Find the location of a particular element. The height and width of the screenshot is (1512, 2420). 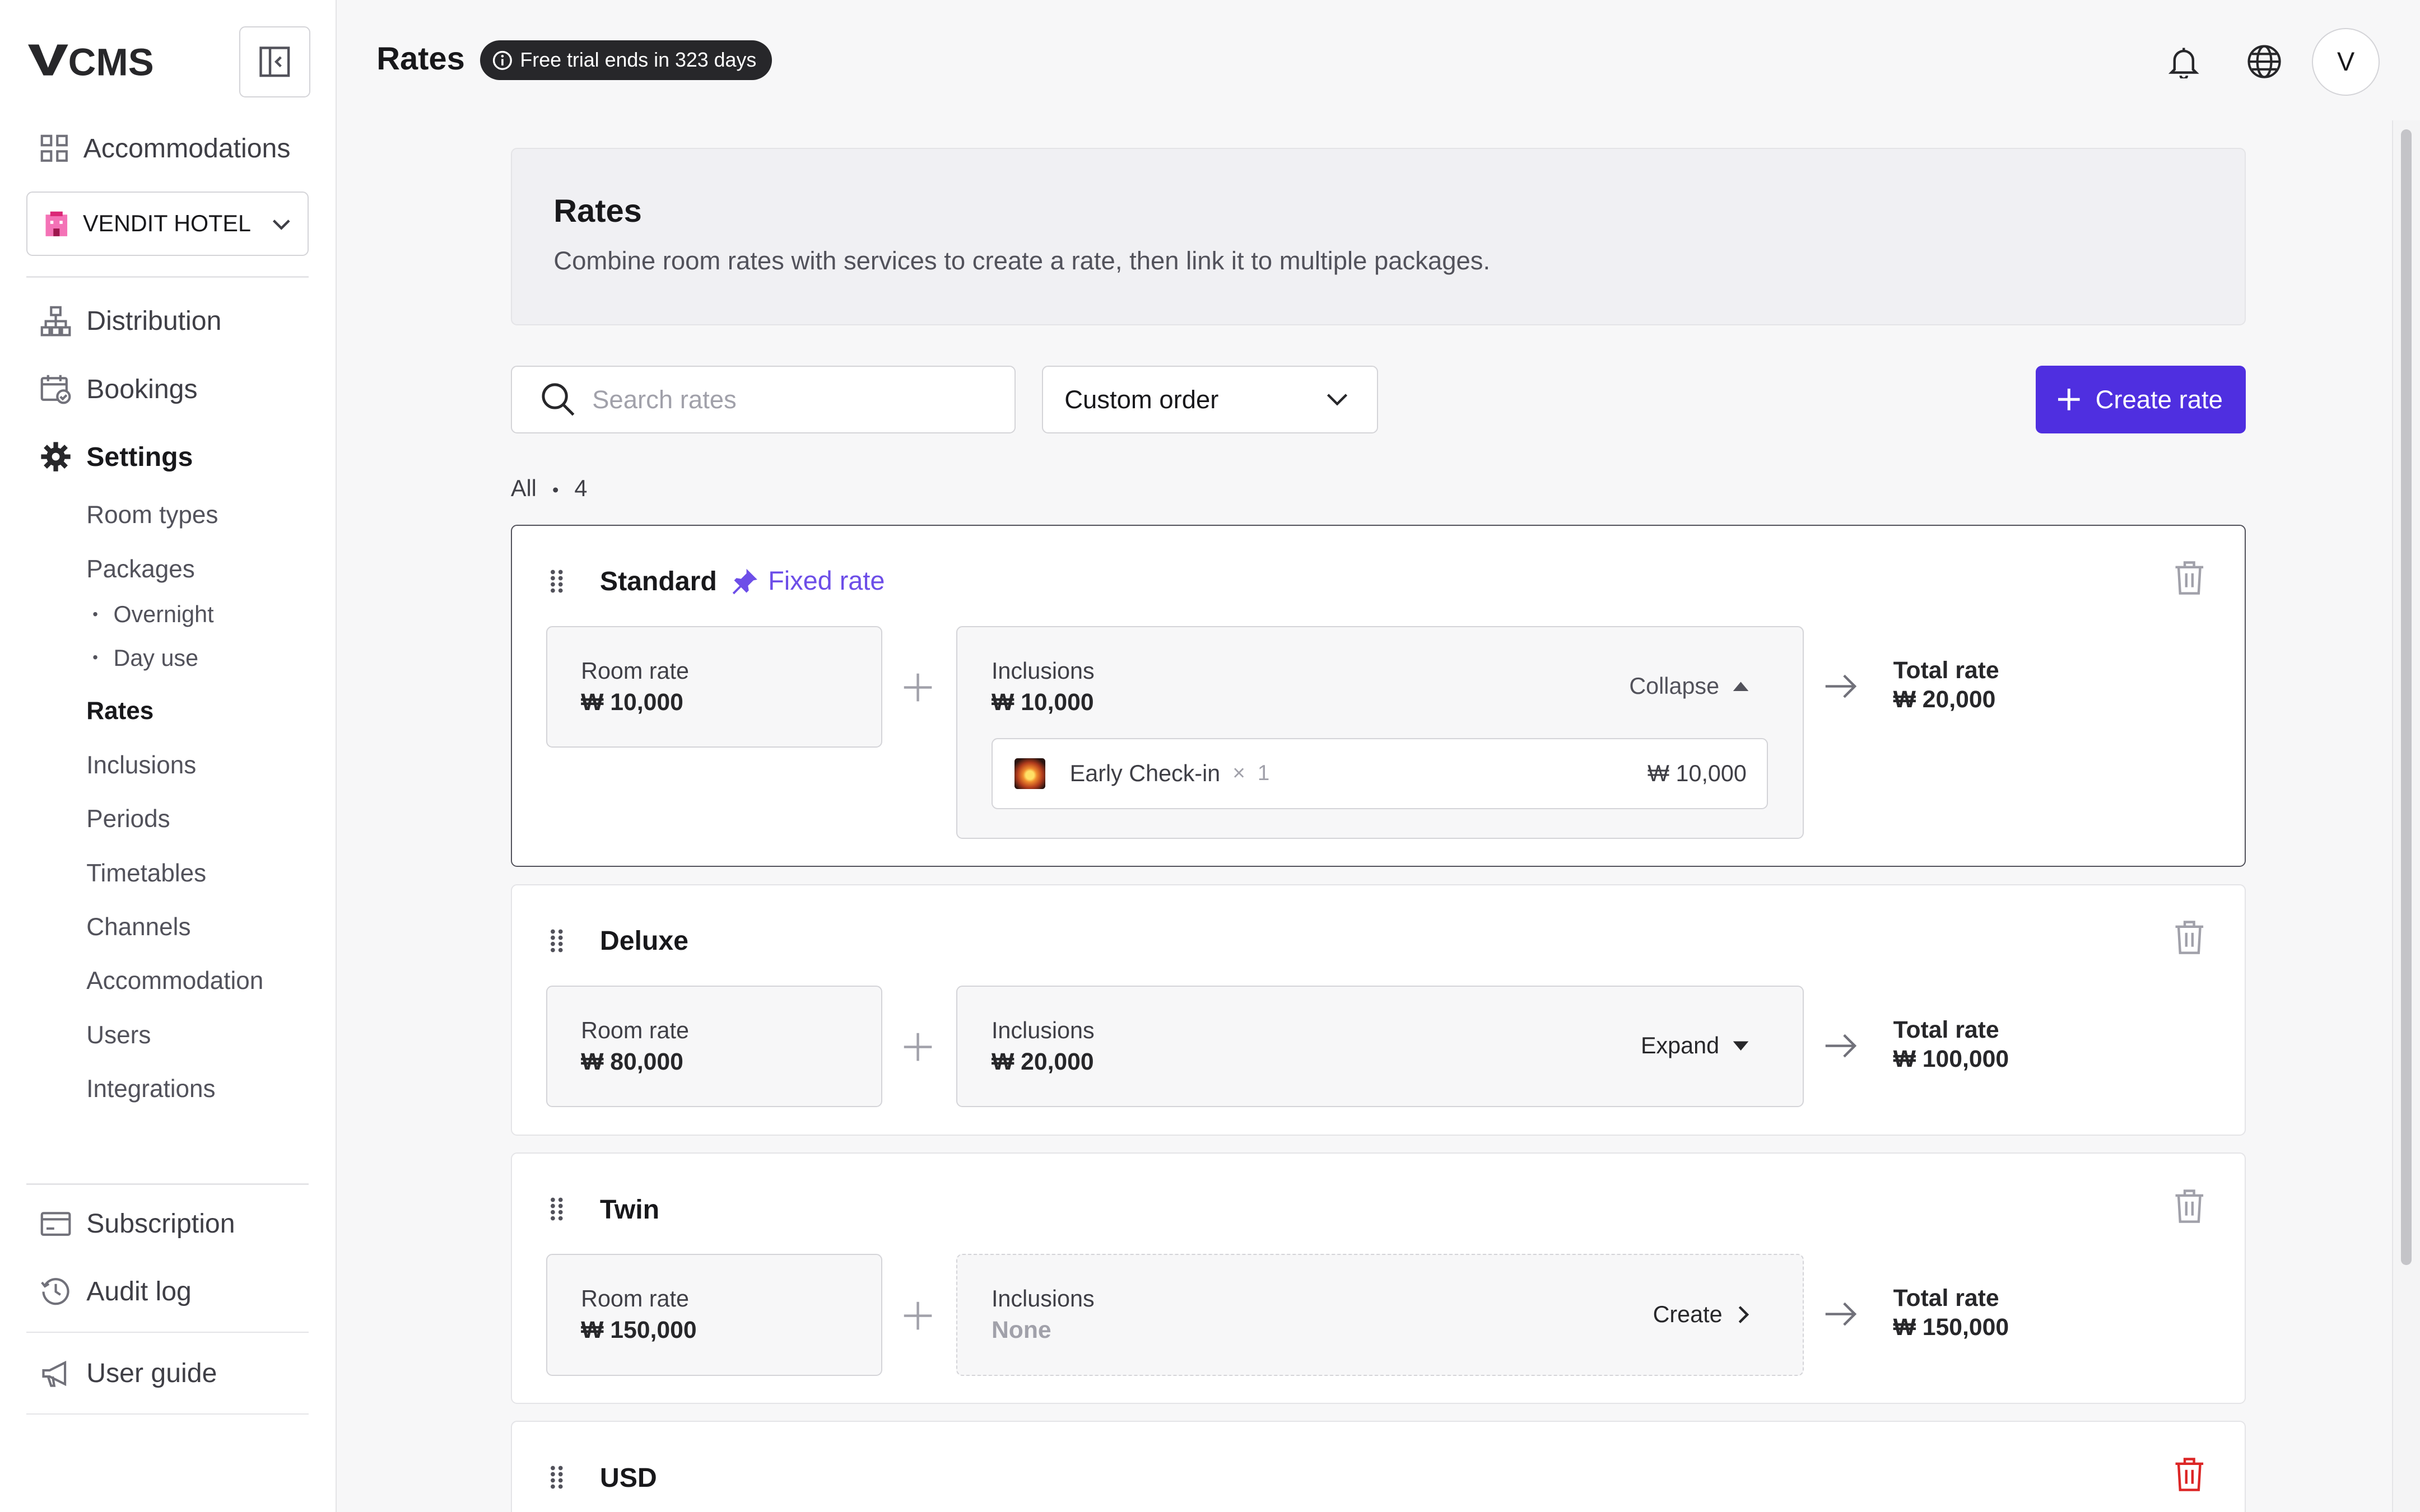

sidebar-item-distribution: Distribution is located at coordinates (131, 321).